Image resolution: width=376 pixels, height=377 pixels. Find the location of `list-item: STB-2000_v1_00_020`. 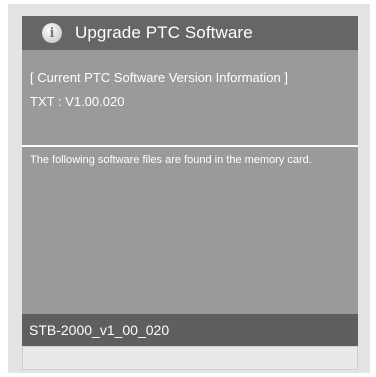

list-item: STB-2000_v1_00_020 is located at coordinates (190, 330).